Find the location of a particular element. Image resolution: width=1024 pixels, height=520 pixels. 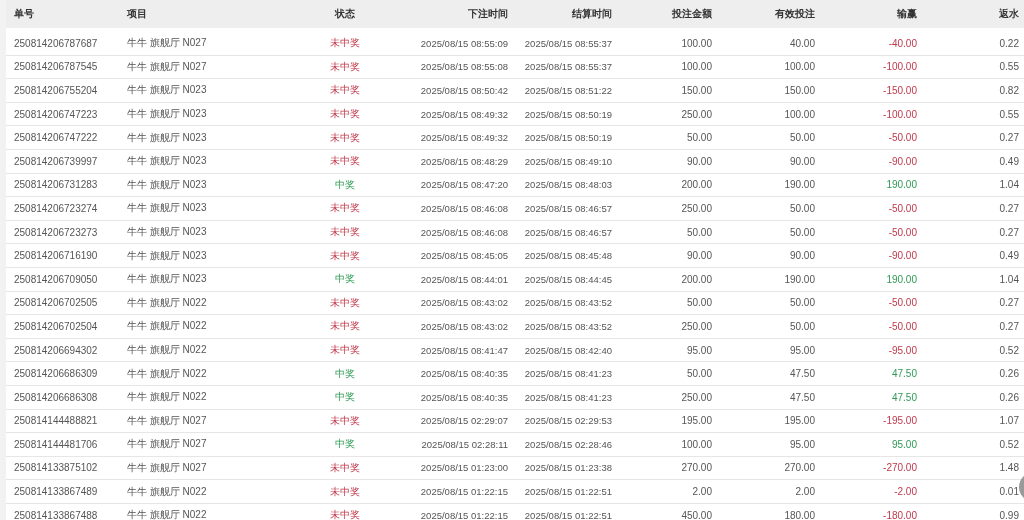

settle-time-cell: 2025/08/15 08:41:23 is located at coordinates (568, 374).